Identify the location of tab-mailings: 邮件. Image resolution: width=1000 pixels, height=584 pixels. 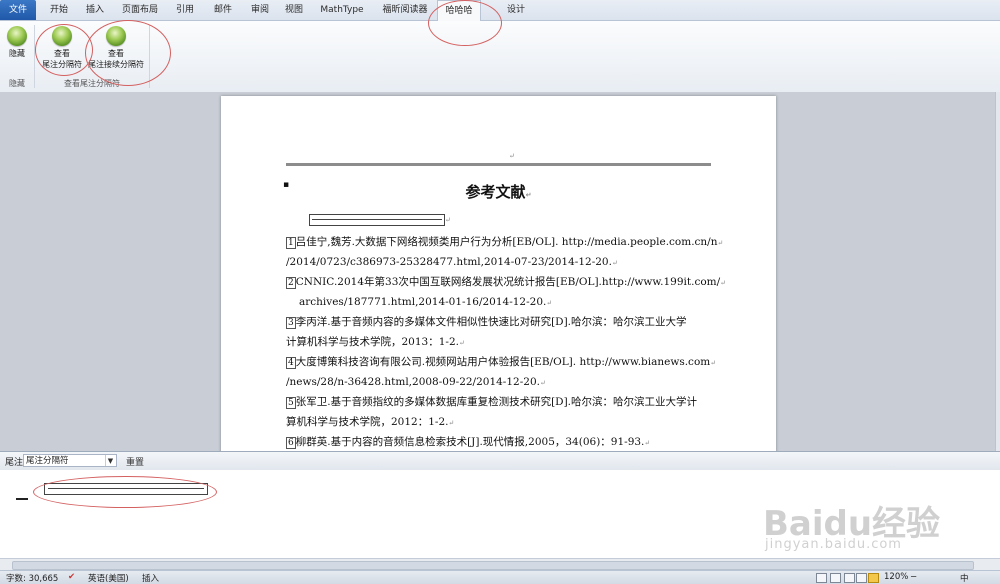
(223, 10).